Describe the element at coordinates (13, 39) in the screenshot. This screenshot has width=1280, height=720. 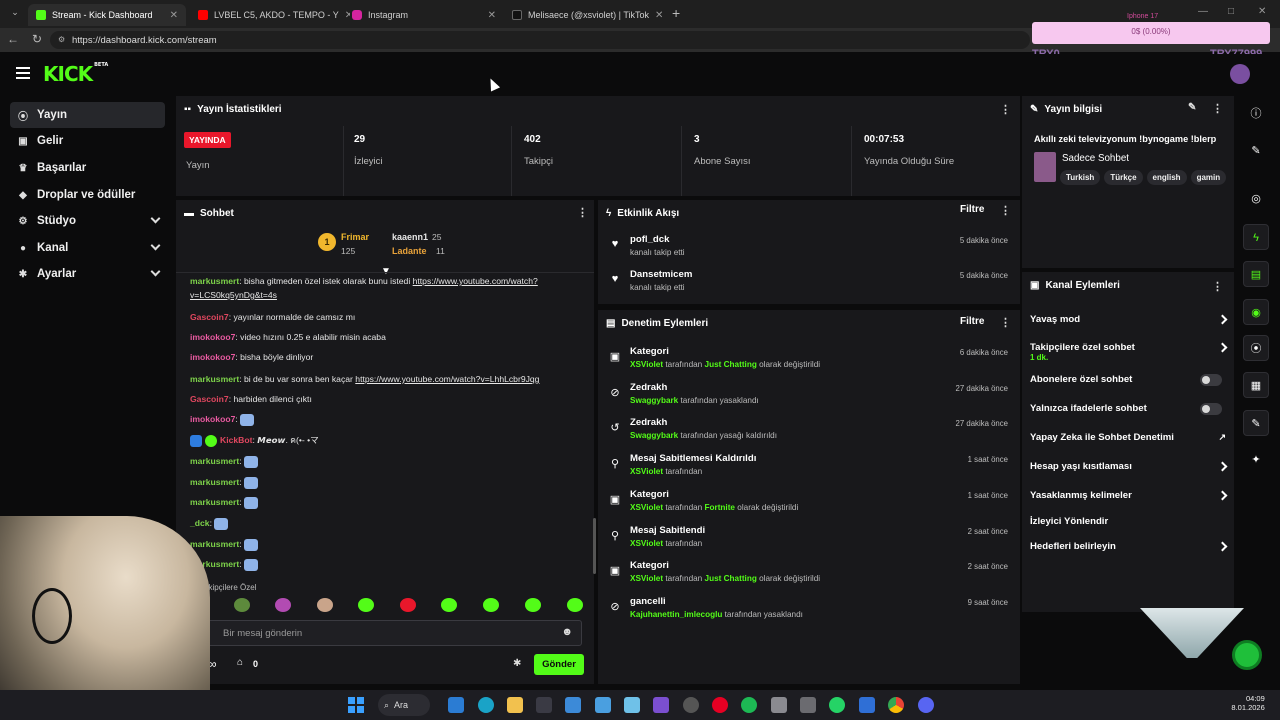
I see `back-icon: ←` at that location.